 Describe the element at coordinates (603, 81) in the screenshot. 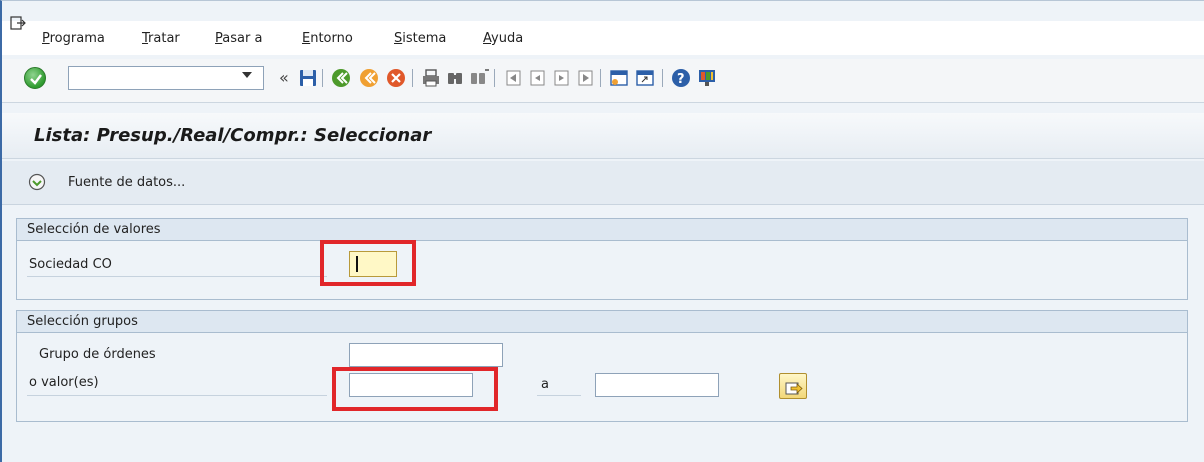

I see `standard-toolbar: « ?` at that location.